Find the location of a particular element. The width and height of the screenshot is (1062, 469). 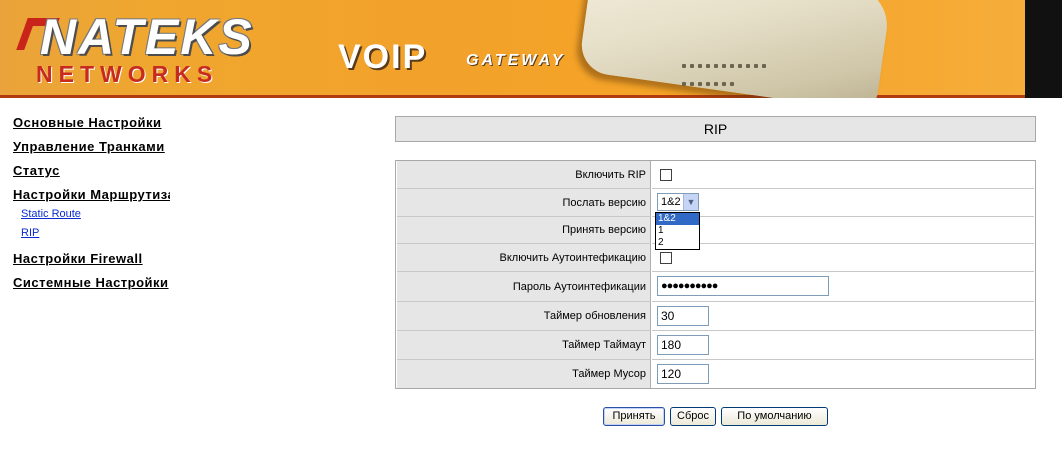

default-button: По умолчанию is located at coordinates (774, 416).